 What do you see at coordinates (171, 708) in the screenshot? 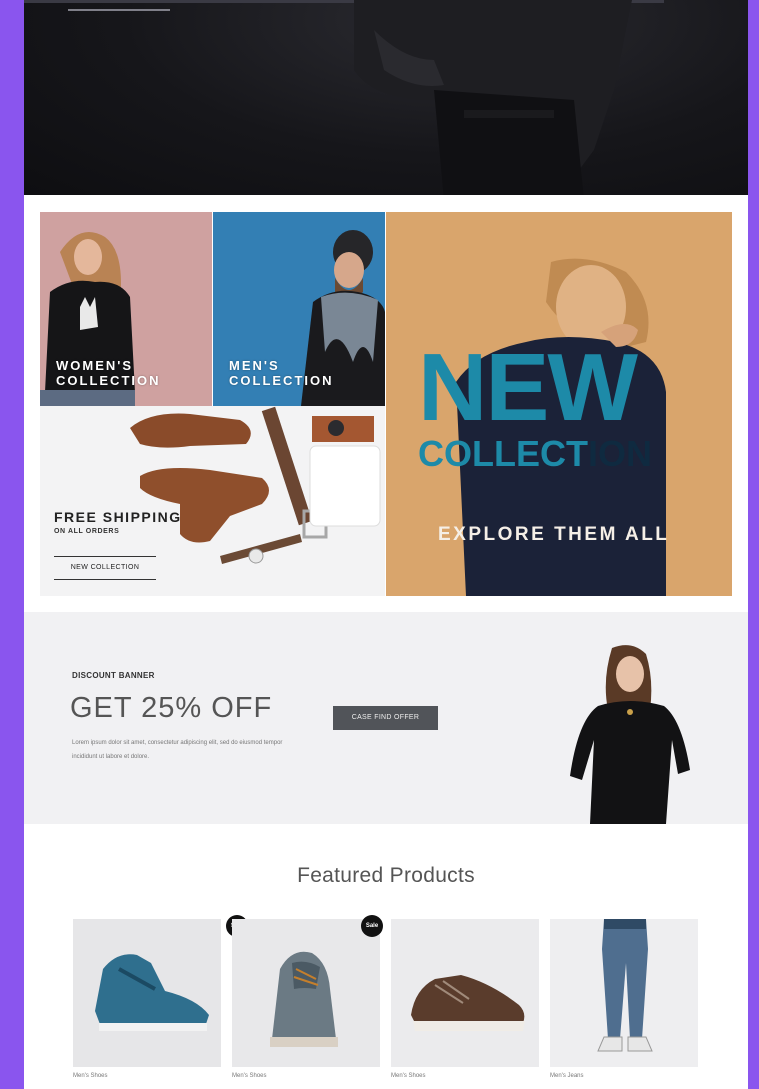
I see `discount-title: GET 25% OFF` at bounding box center [171, 708].